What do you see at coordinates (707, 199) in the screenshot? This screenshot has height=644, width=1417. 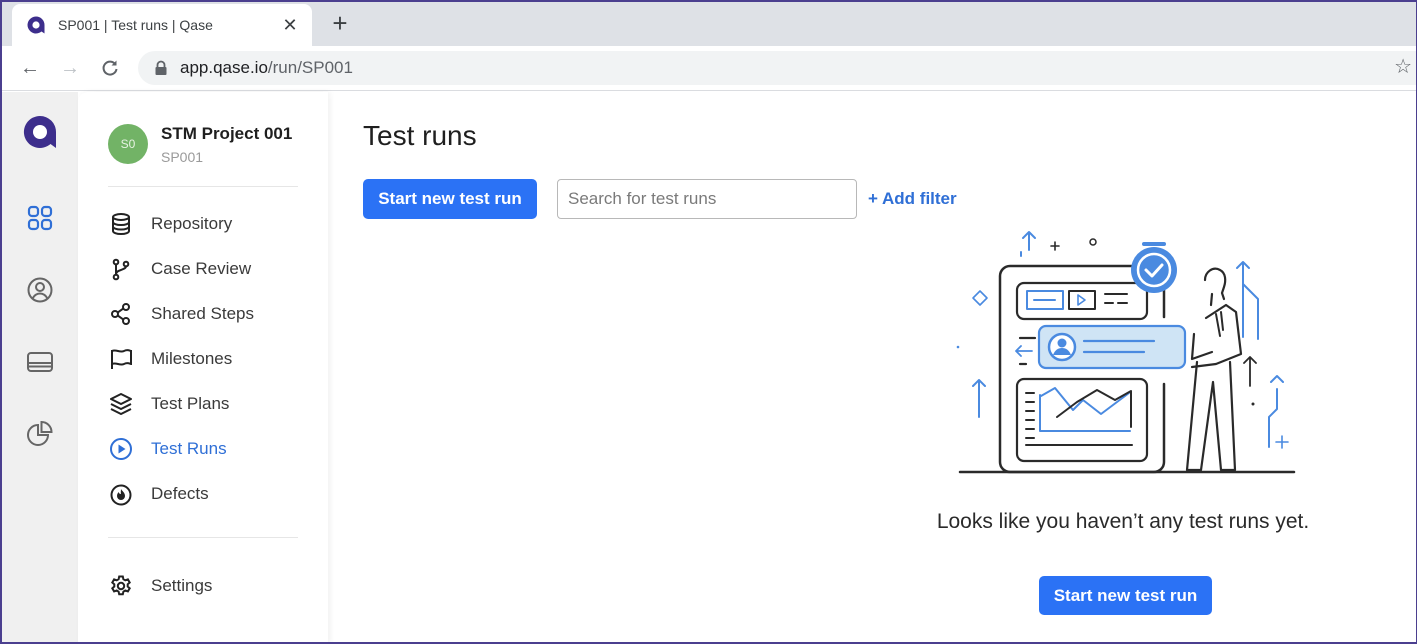 I see `search-input` at bounding box center [707, 199].